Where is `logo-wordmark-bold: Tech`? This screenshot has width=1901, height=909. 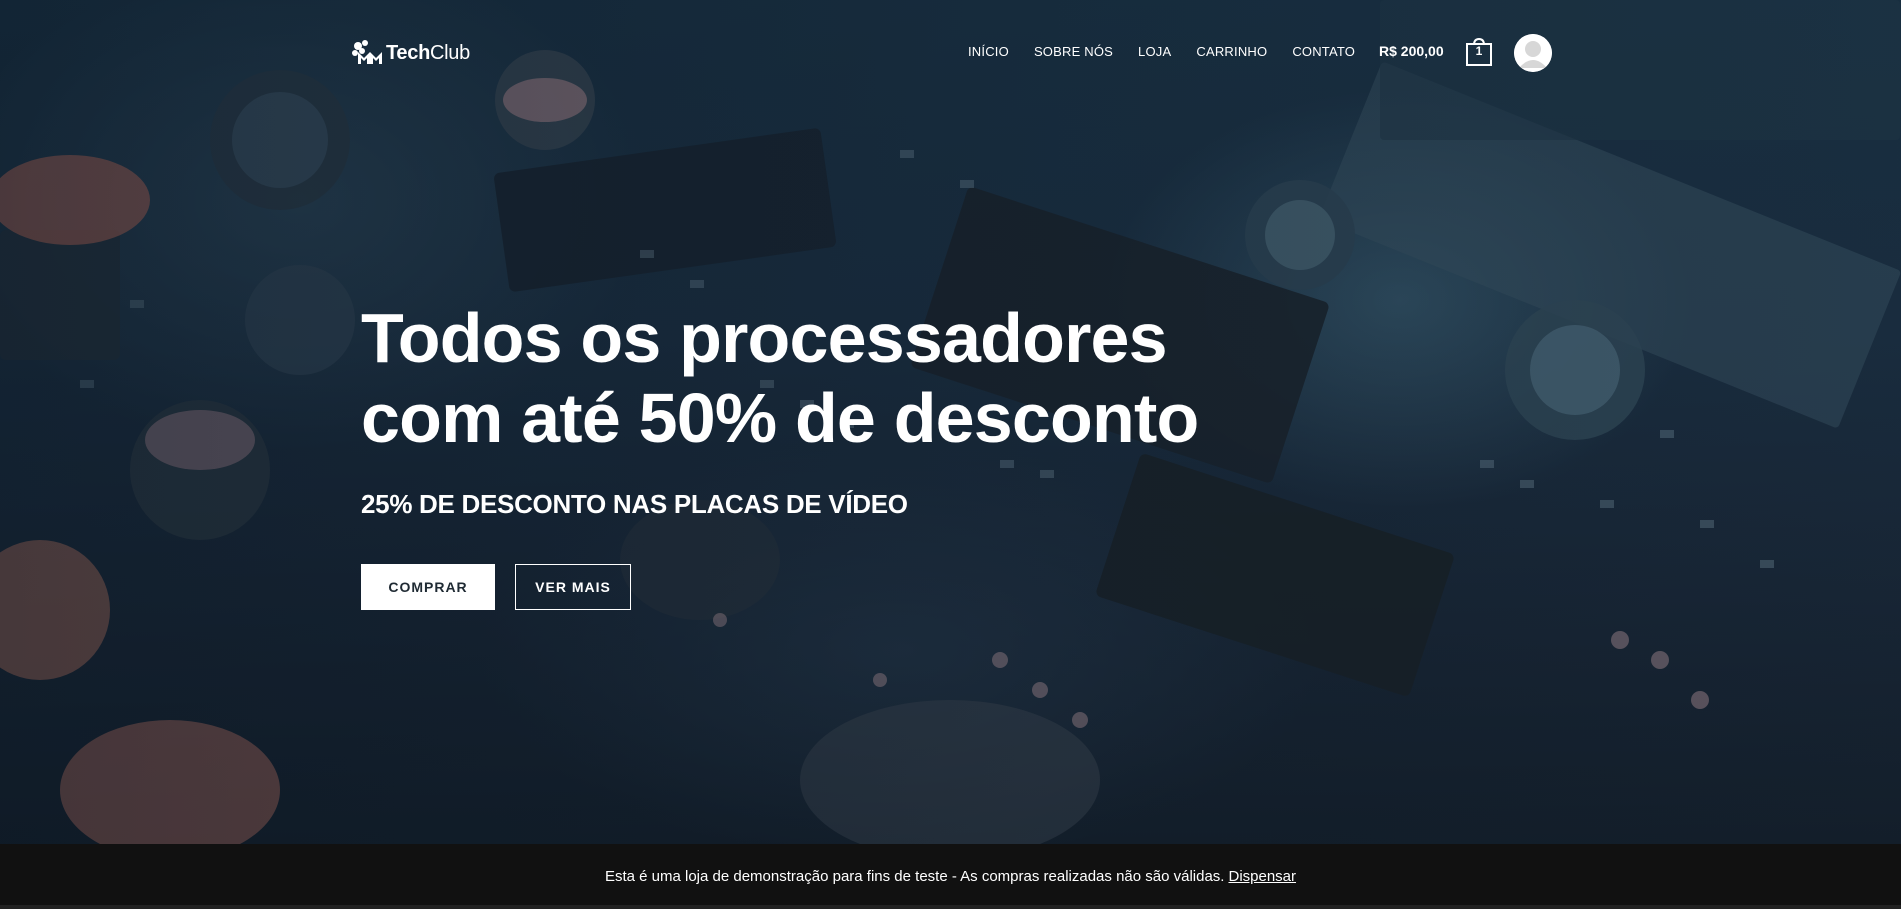 logo-wordmark-bold: Tech is located at coordinates (408, 52).